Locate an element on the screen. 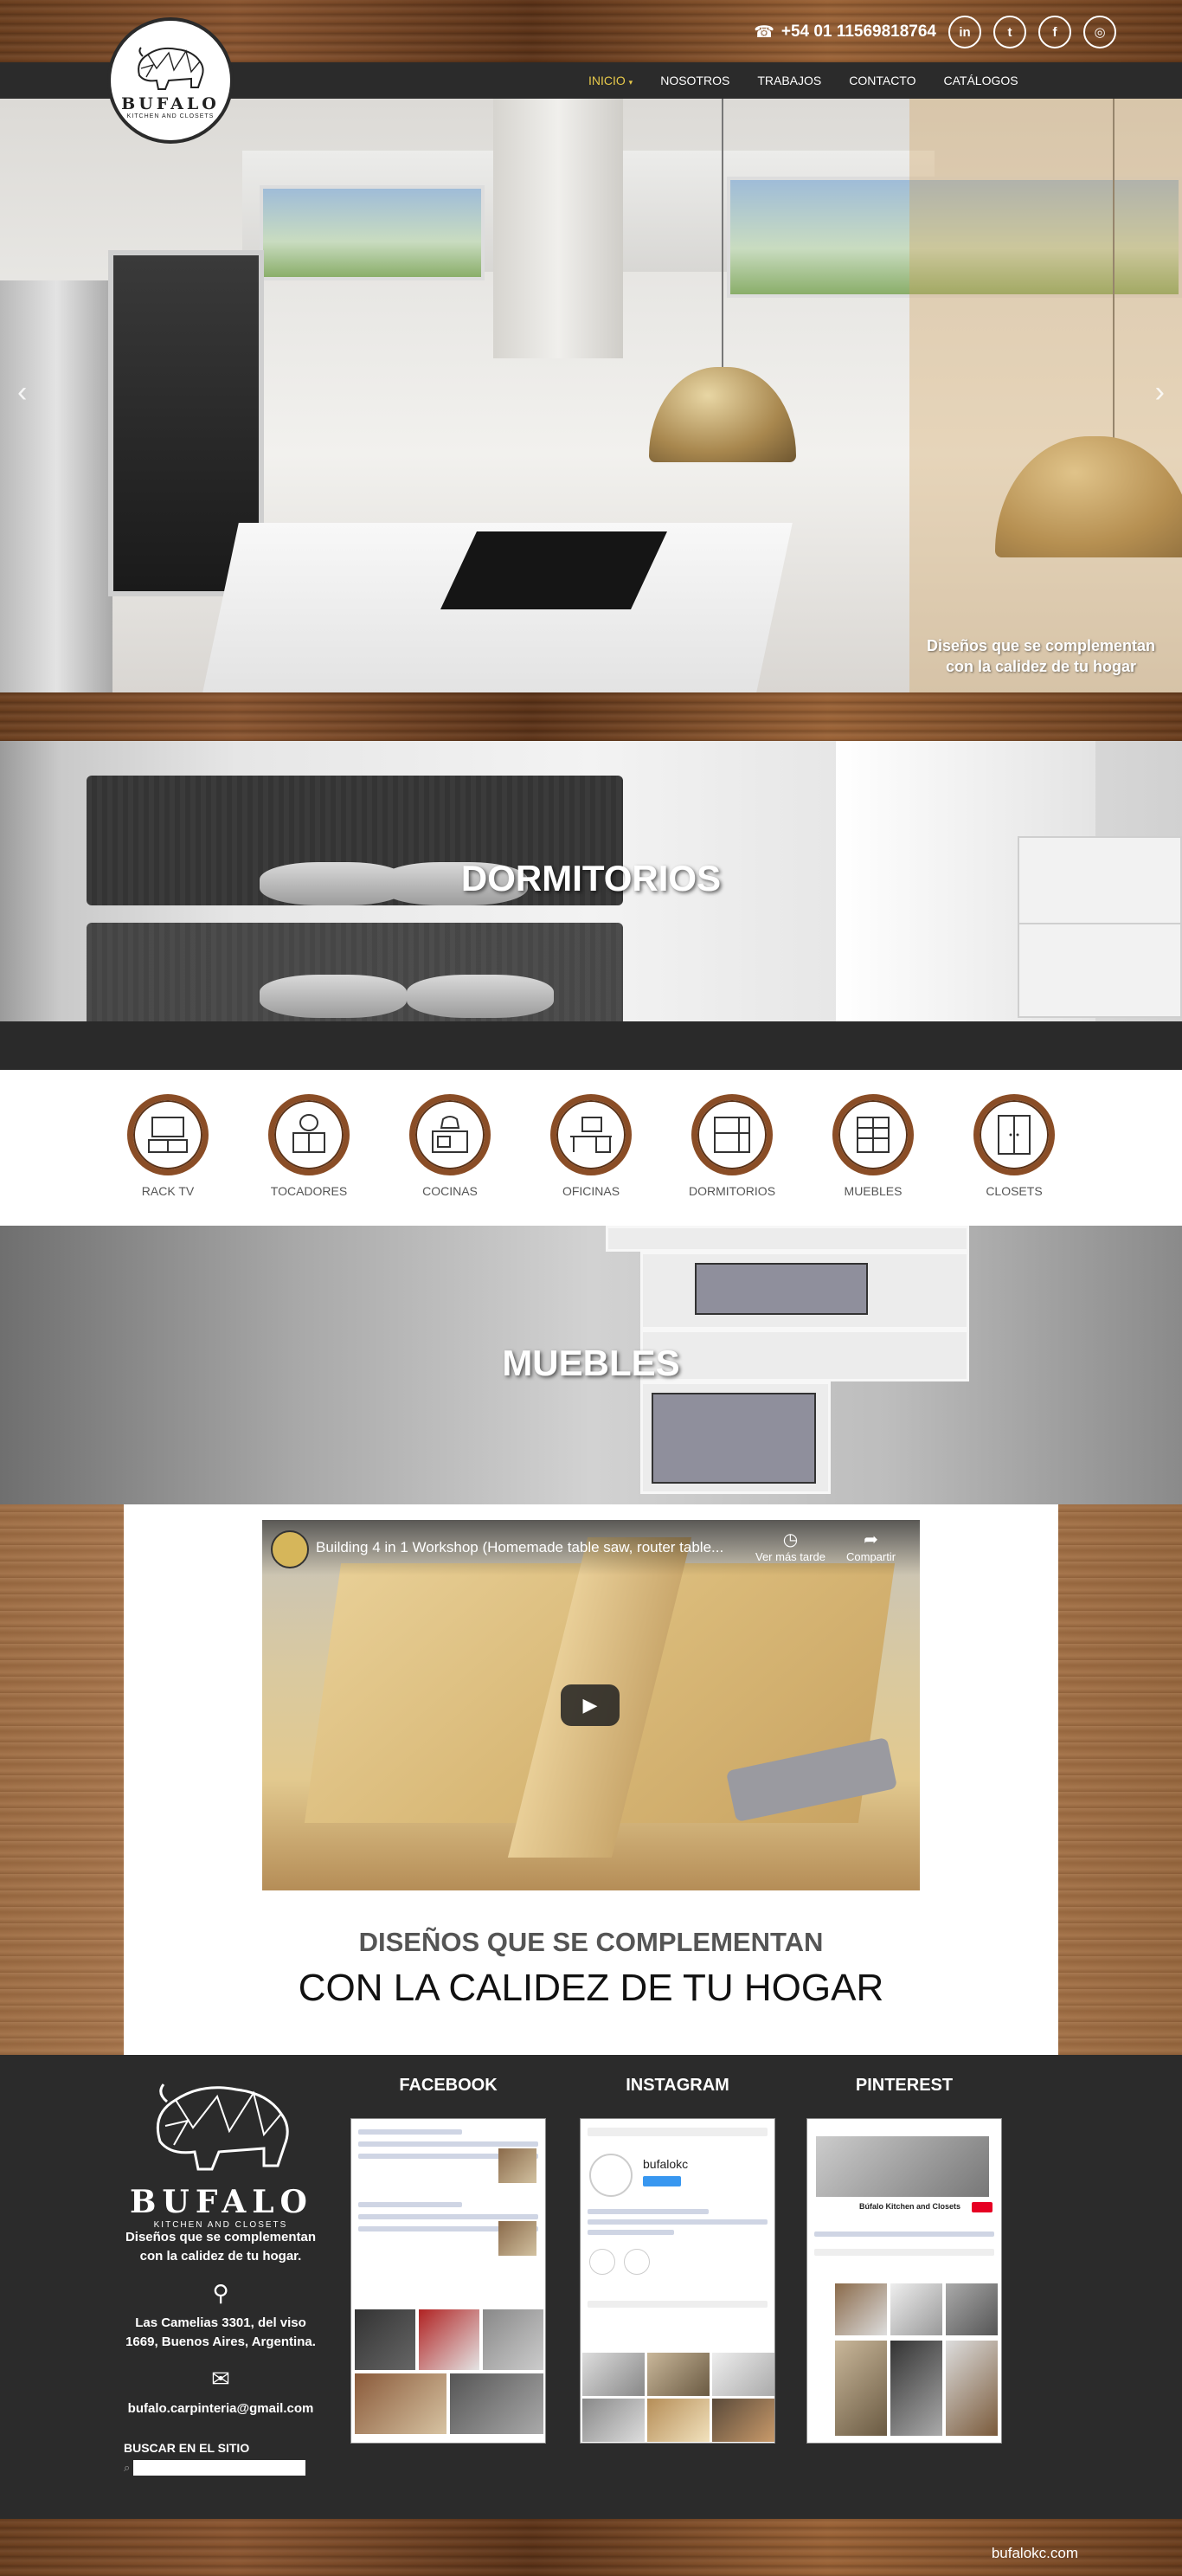 The height and width of the screenshot is (2576, 1182). play-button: ▶ is located at coordinates (590, 1705).